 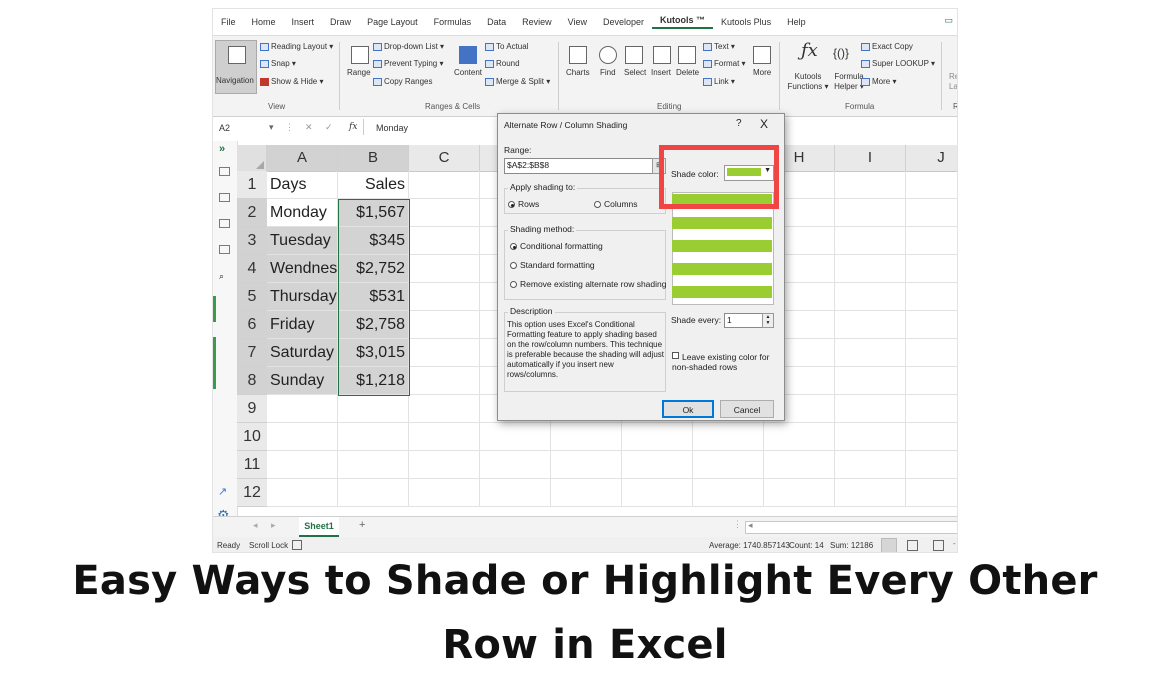 I want to click on cell-j9, so click(x=931, y=409).